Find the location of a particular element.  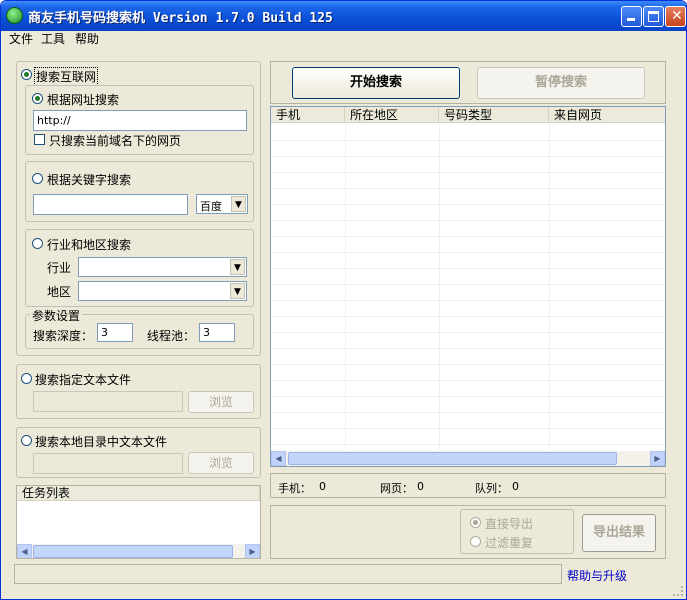

column-header: 所在地区 is located at coordinates (392, 115).